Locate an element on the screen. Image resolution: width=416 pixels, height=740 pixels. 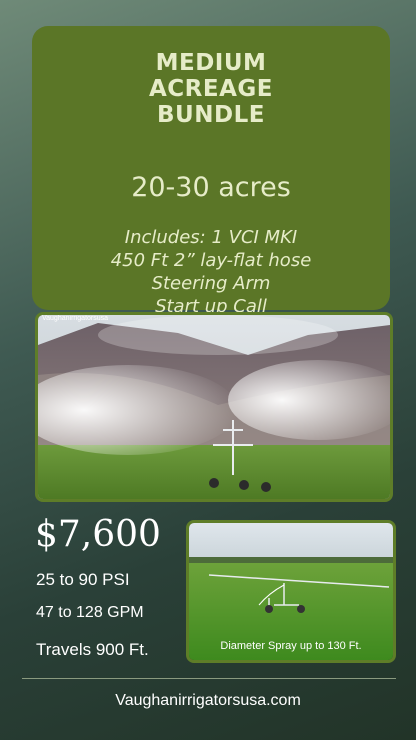
includes-item: 450 Ft 2” lay-flat hose is located at coordinates (211, 260).